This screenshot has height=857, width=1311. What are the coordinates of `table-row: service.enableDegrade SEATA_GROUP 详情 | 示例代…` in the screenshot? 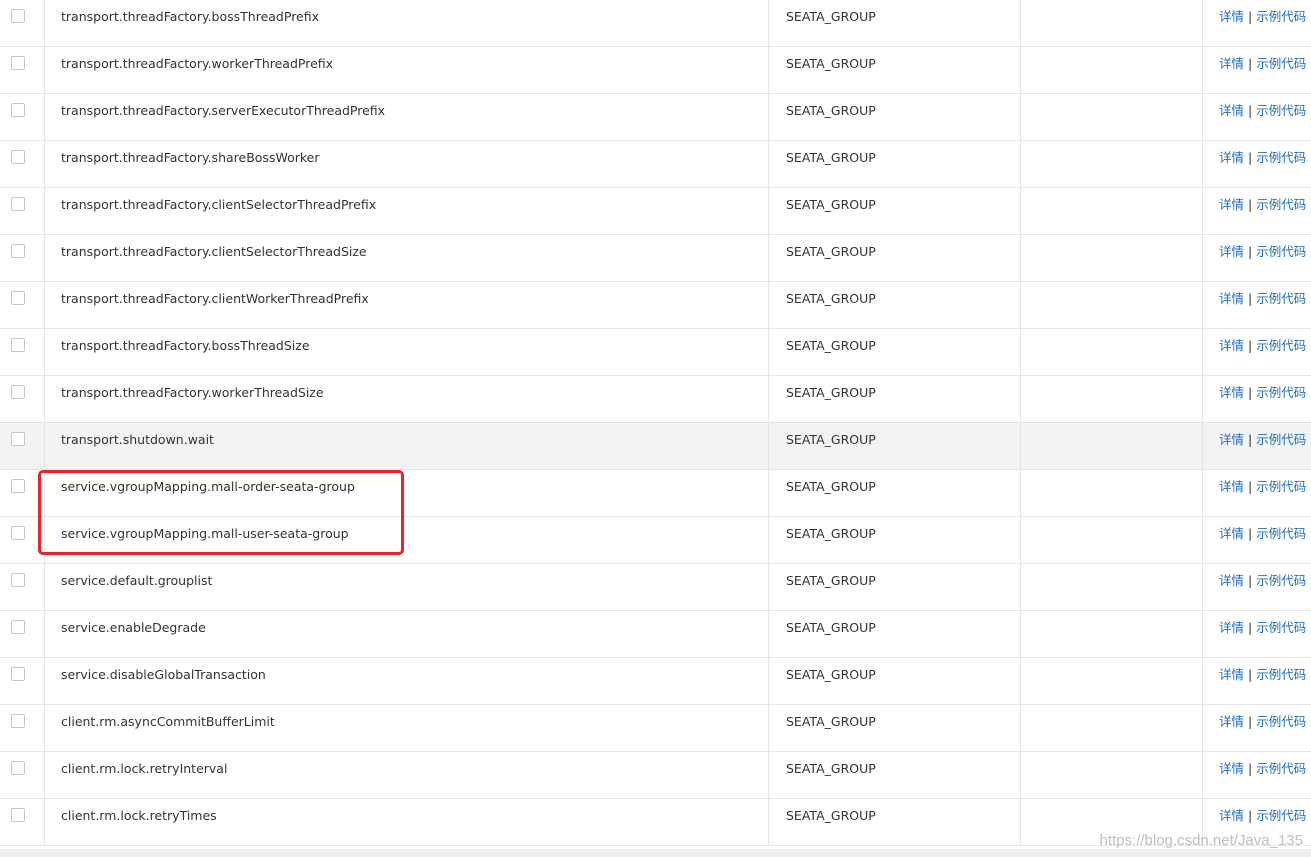 It's located at (655, 634).